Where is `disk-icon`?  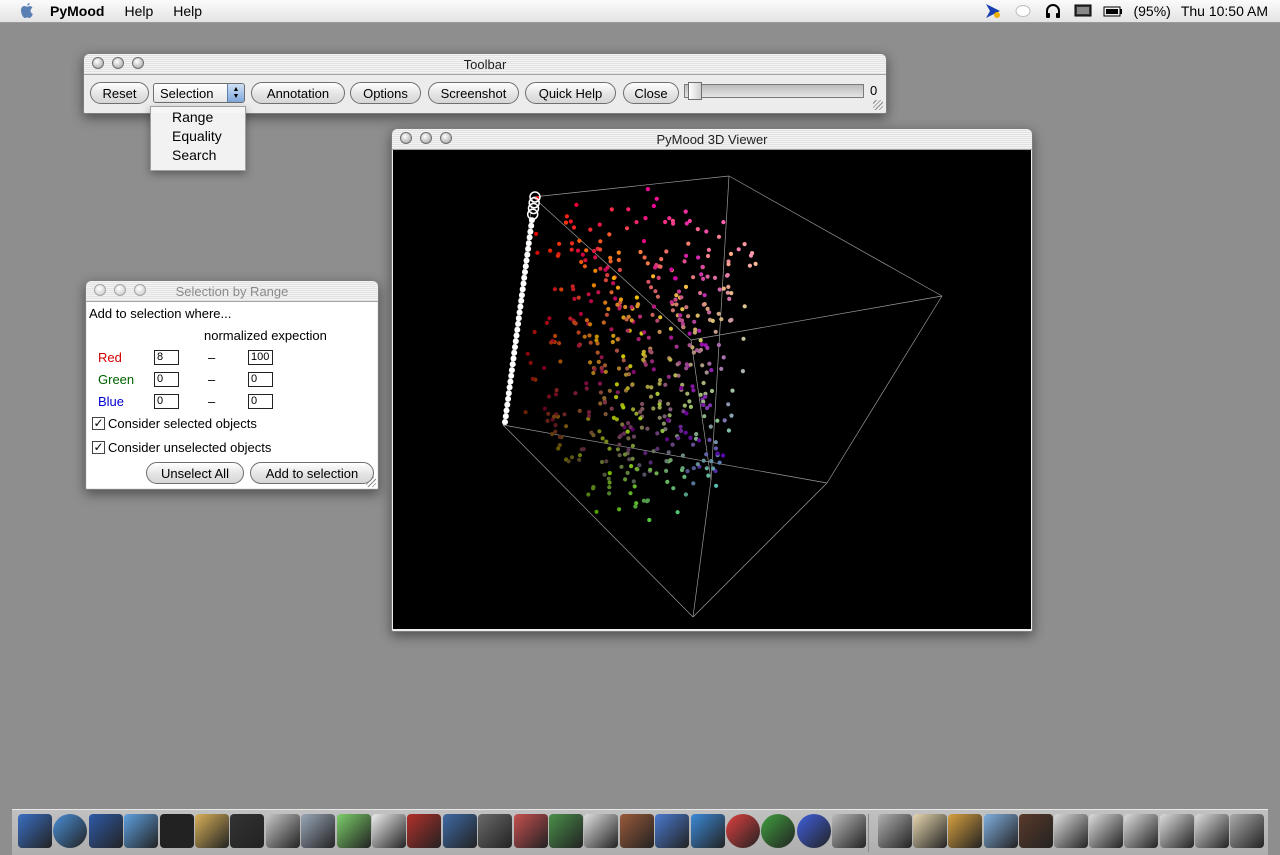 disk-icon is located at coordinates (895, 831).